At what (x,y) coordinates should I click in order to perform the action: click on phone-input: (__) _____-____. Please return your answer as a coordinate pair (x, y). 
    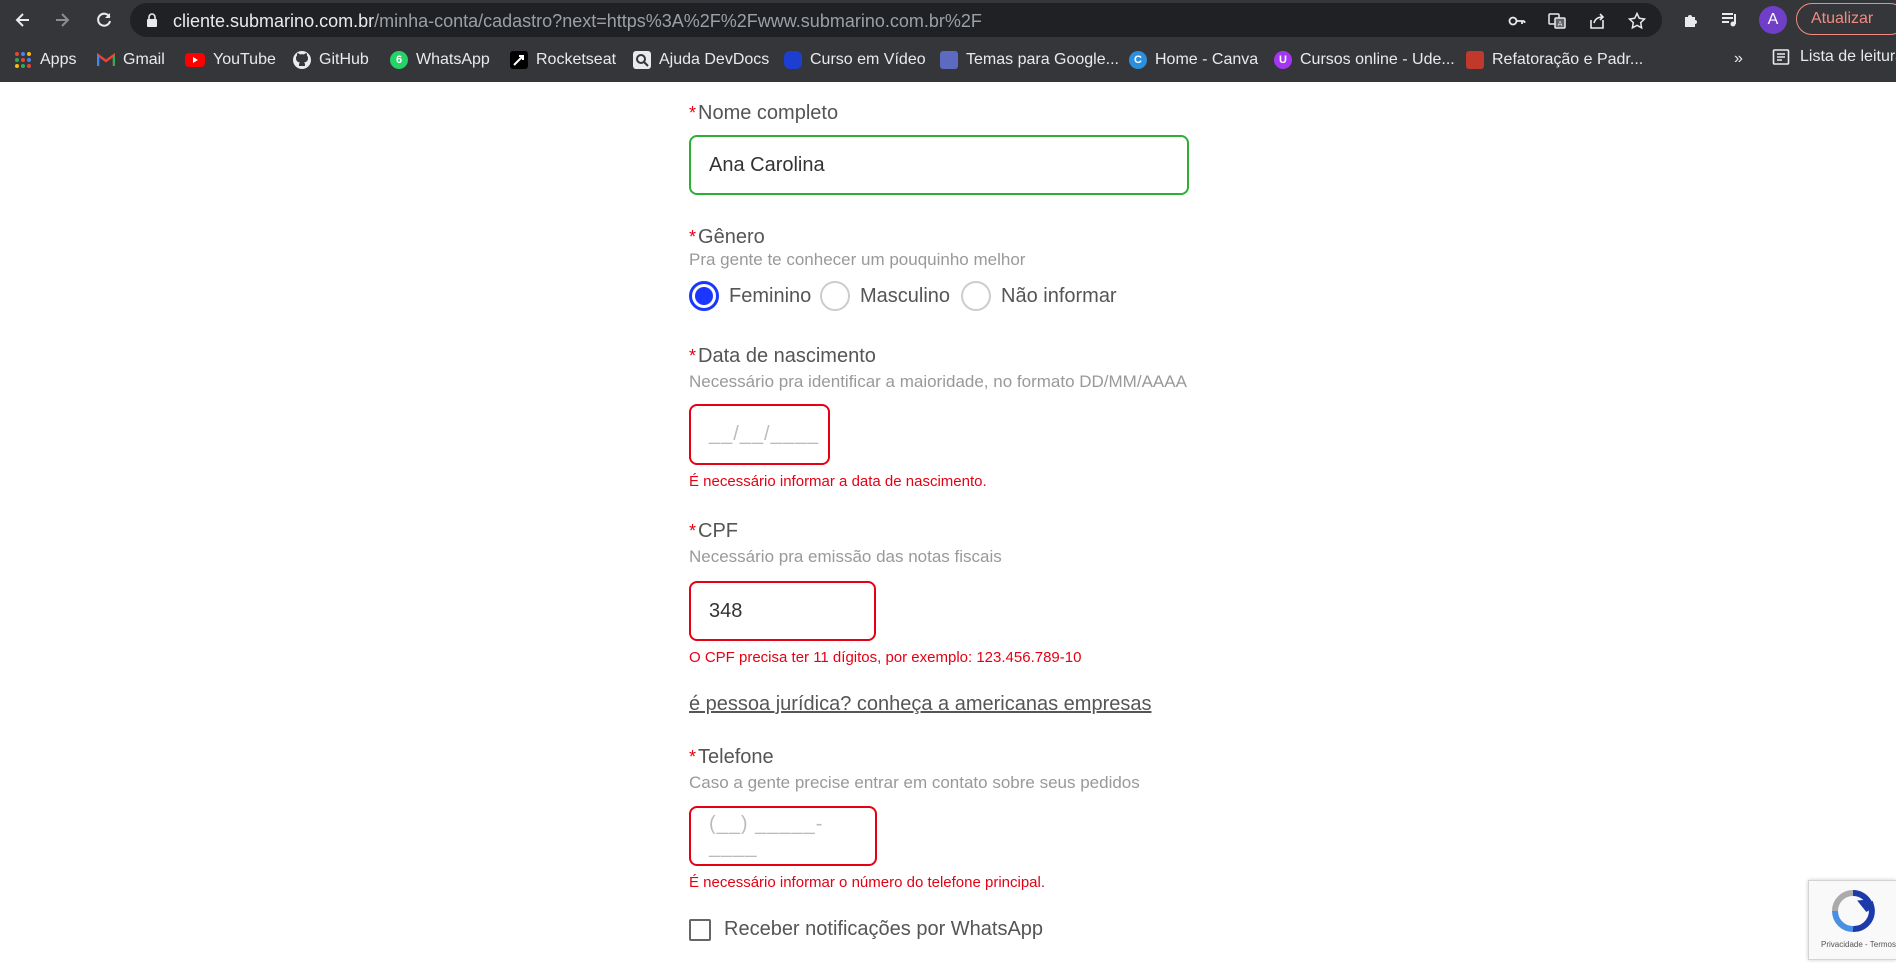
    Looking at the image, I should click on (783, 836).